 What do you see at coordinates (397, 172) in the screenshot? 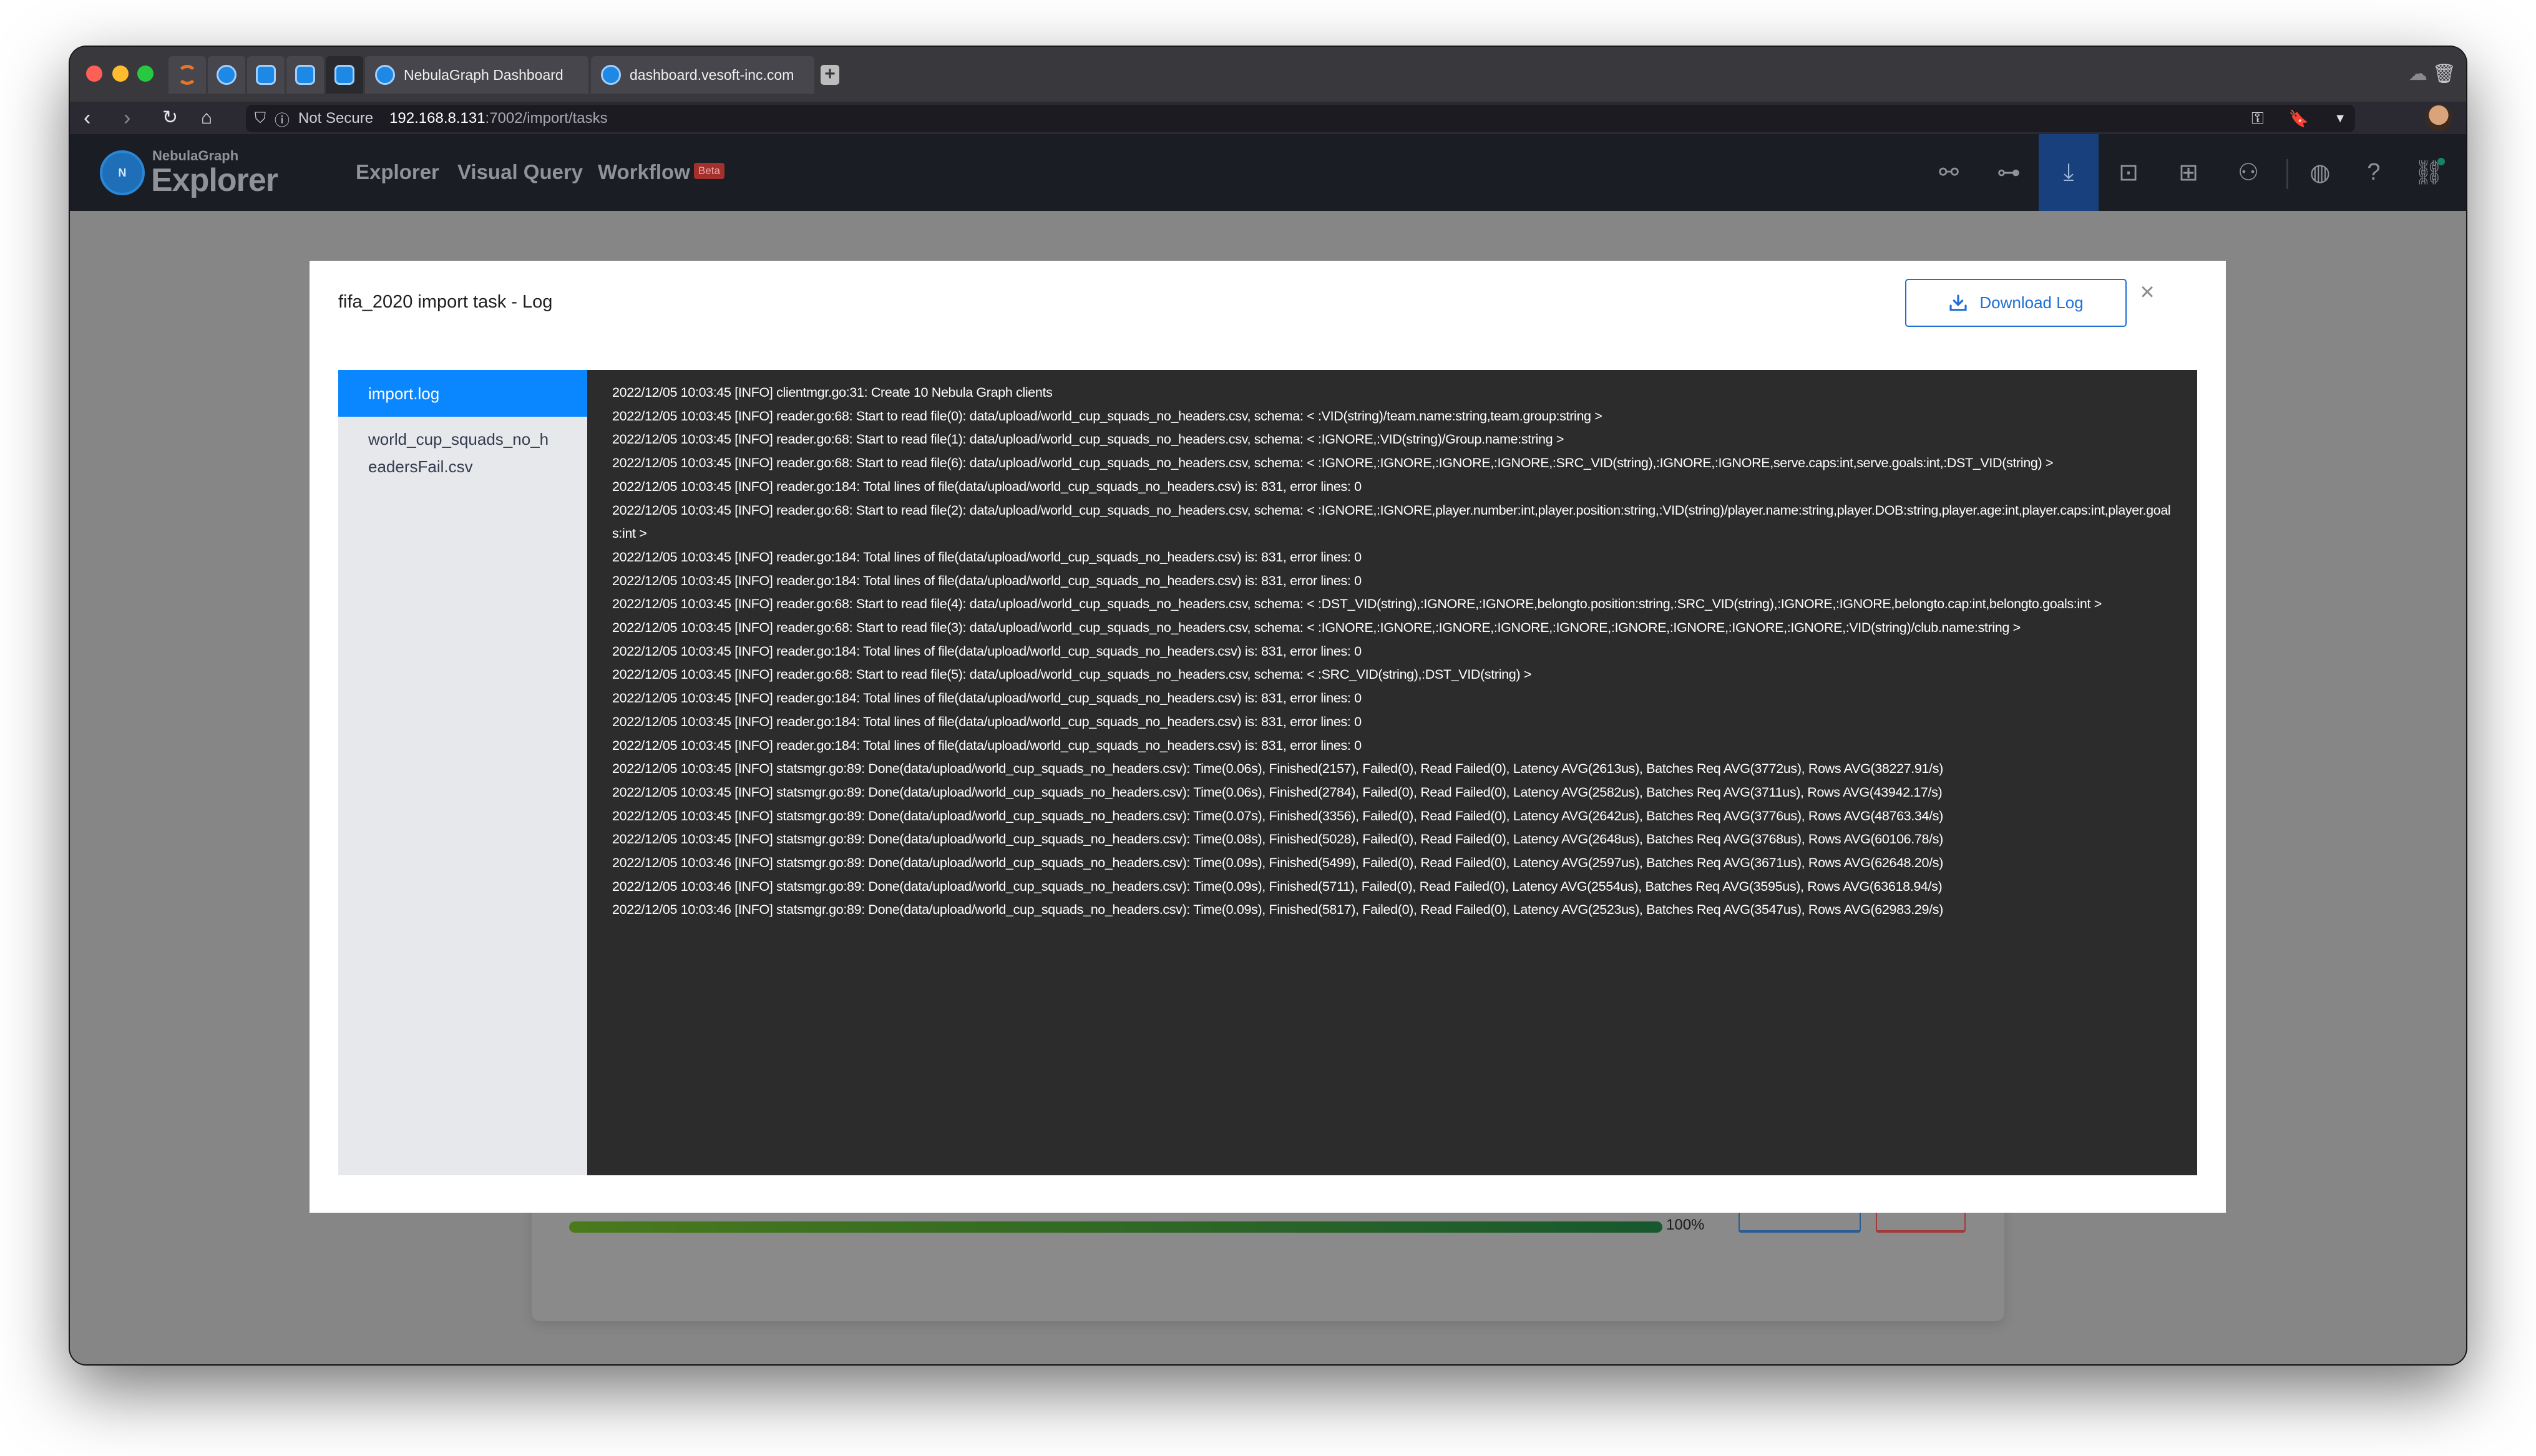
I see `nav-explorer: Explorer` at bounding box center [397, 172].